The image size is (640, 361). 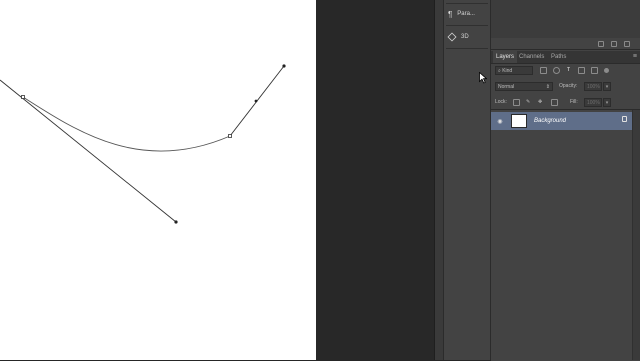 What do you see at coordinates (505, 57) in the screenshot?
I see `tab-layers: Layers` at bounding box center [505, 57].